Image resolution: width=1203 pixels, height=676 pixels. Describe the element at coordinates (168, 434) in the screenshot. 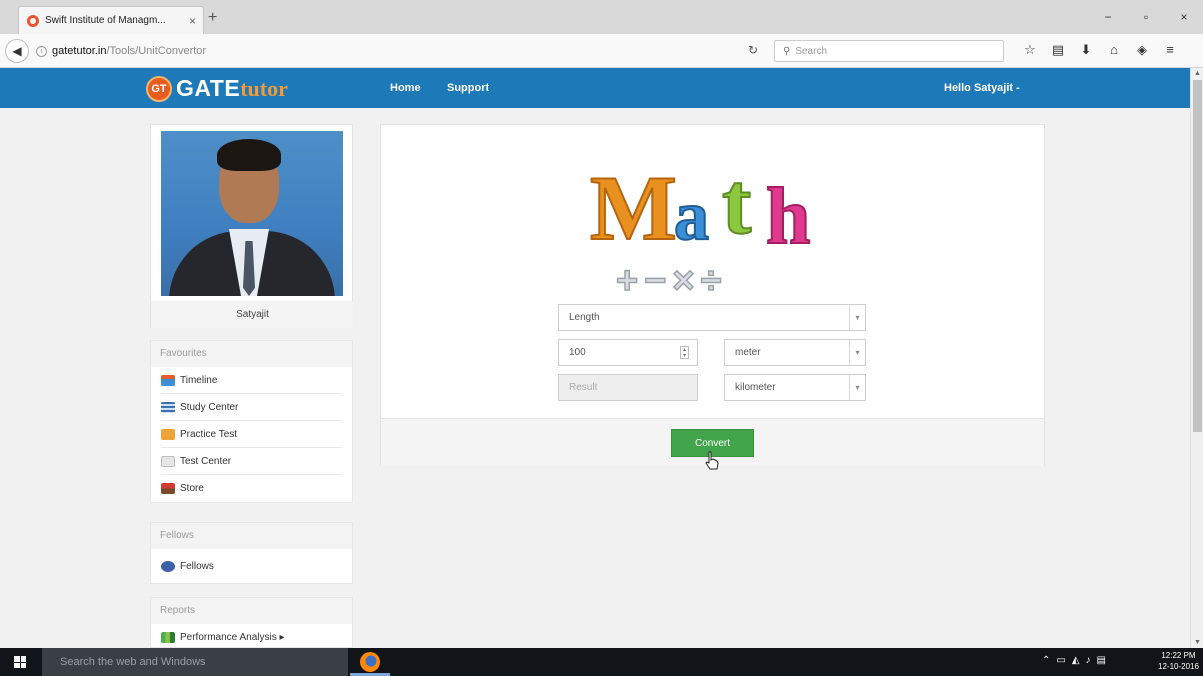

I see `practice-test-icon` at that location.